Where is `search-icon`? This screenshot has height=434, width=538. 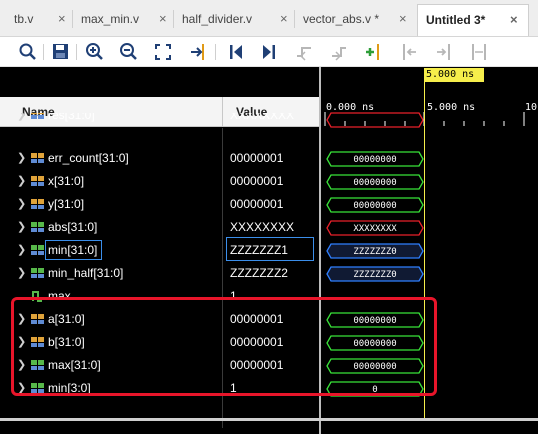
search-icon is located at coordinates (28, 52).